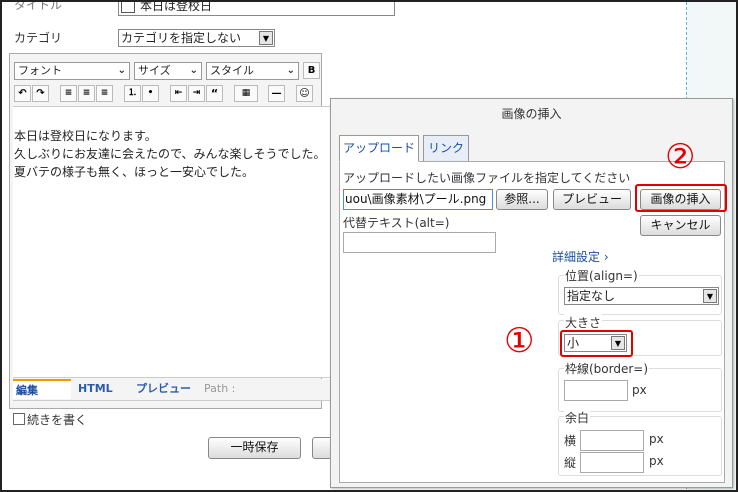  What do you see at coordinates (639, 390) in the screenshot?
I see `border-unit: px` at bounding box center [639, 390].